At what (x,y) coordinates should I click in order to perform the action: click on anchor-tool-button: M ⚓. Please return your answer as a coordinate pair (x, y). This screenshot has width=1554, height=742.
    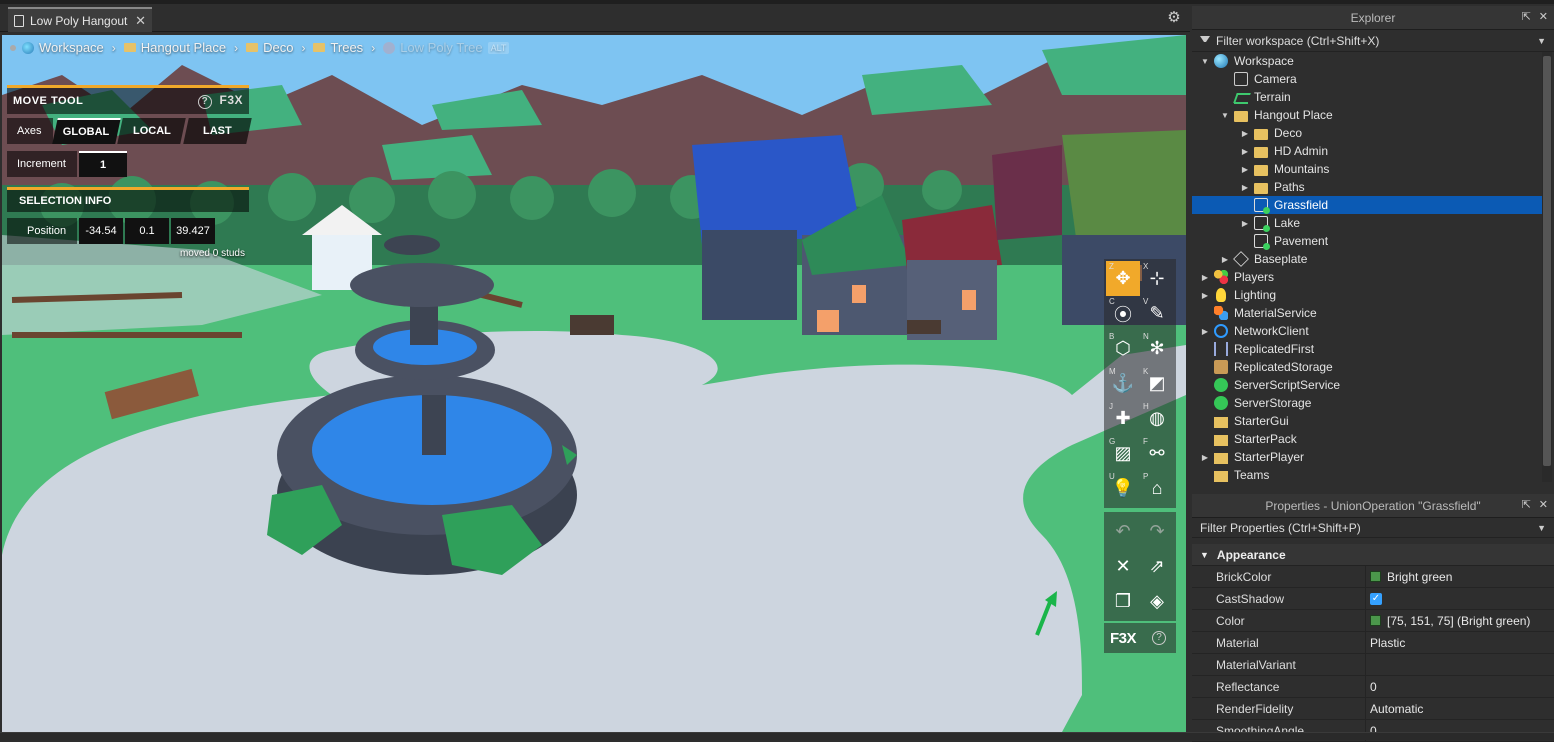
    Looking at the image, I should click on (1123, 383).